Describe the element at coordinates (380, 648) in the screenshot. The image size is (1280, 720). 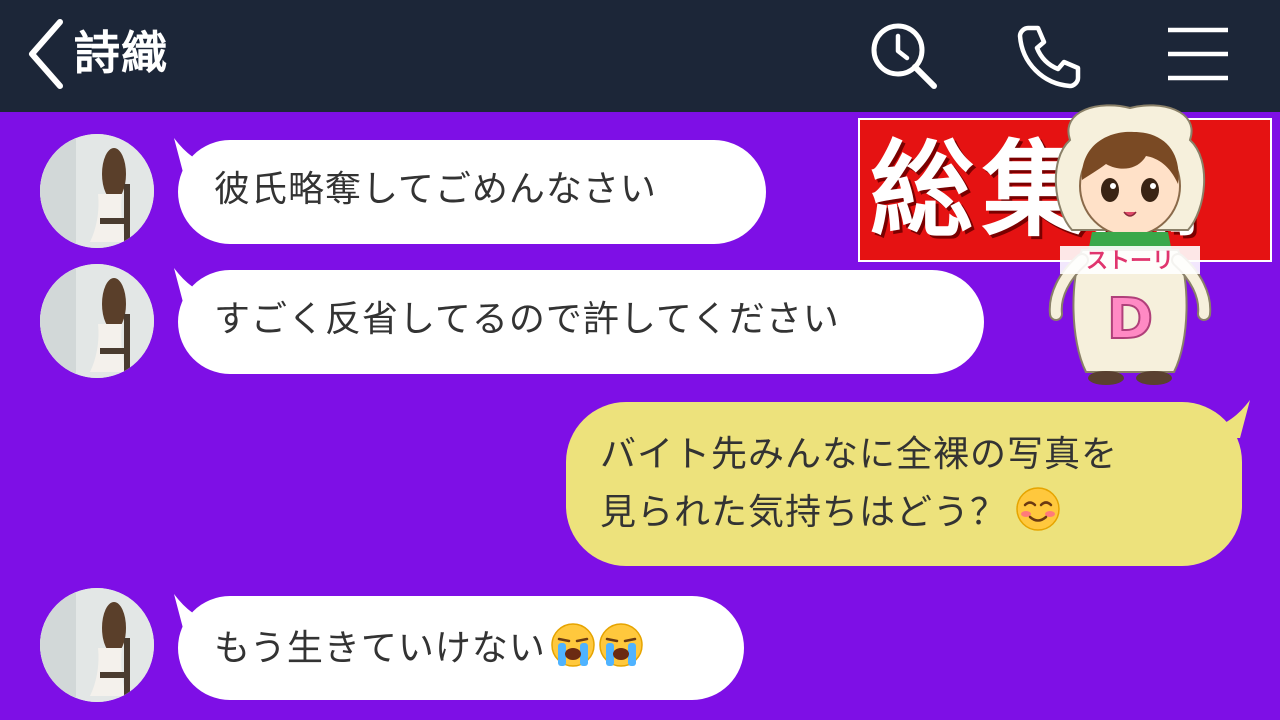
I see `message-text: もう生きていけない` at that location.